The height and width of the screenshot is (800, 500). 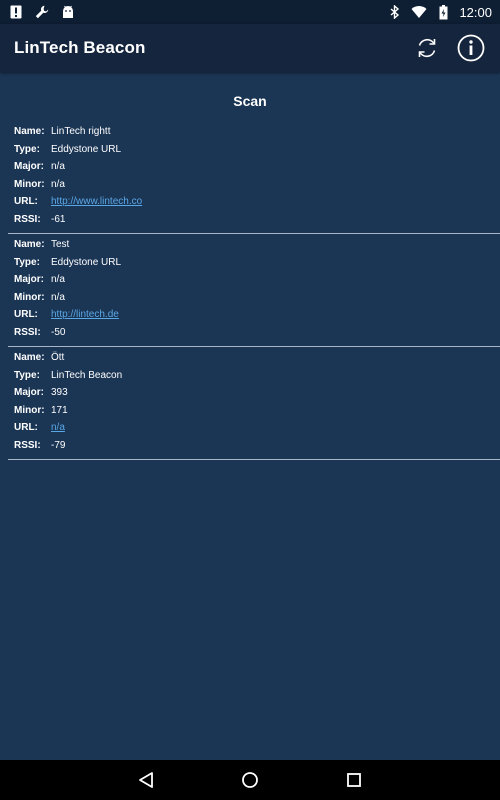 What do you see at coordinates (81, 132) in the screenshot?
I see `name-value: LinTech rightt` at bounding box center [81, 132].